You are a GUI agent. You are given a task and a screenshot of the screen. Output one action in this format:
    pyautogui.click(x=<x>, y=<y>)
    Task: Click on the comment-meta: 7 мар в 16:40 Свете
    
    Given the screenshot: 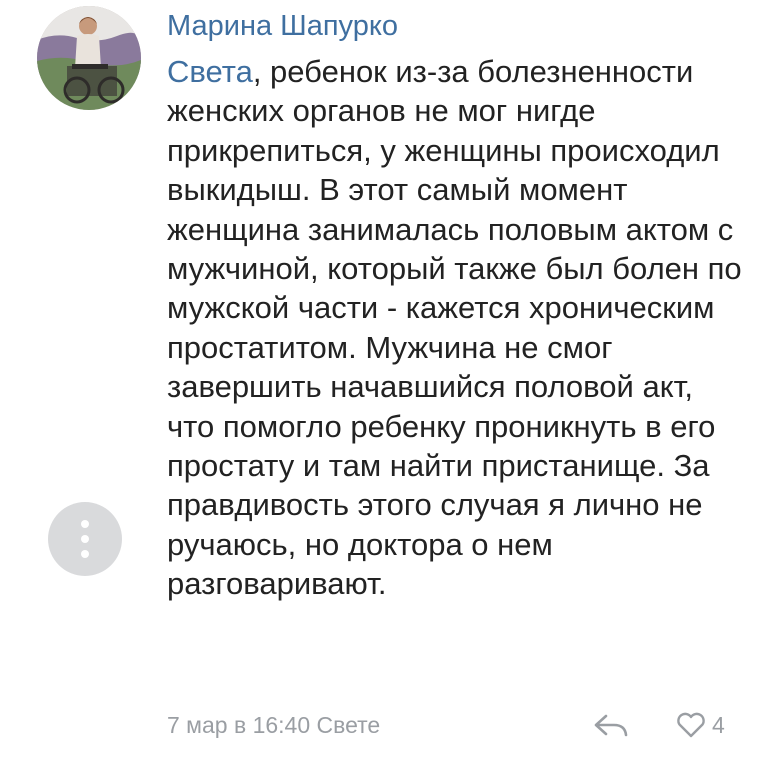 What is the action you would take?
    pyautogui.click(x=273, y=725)
    